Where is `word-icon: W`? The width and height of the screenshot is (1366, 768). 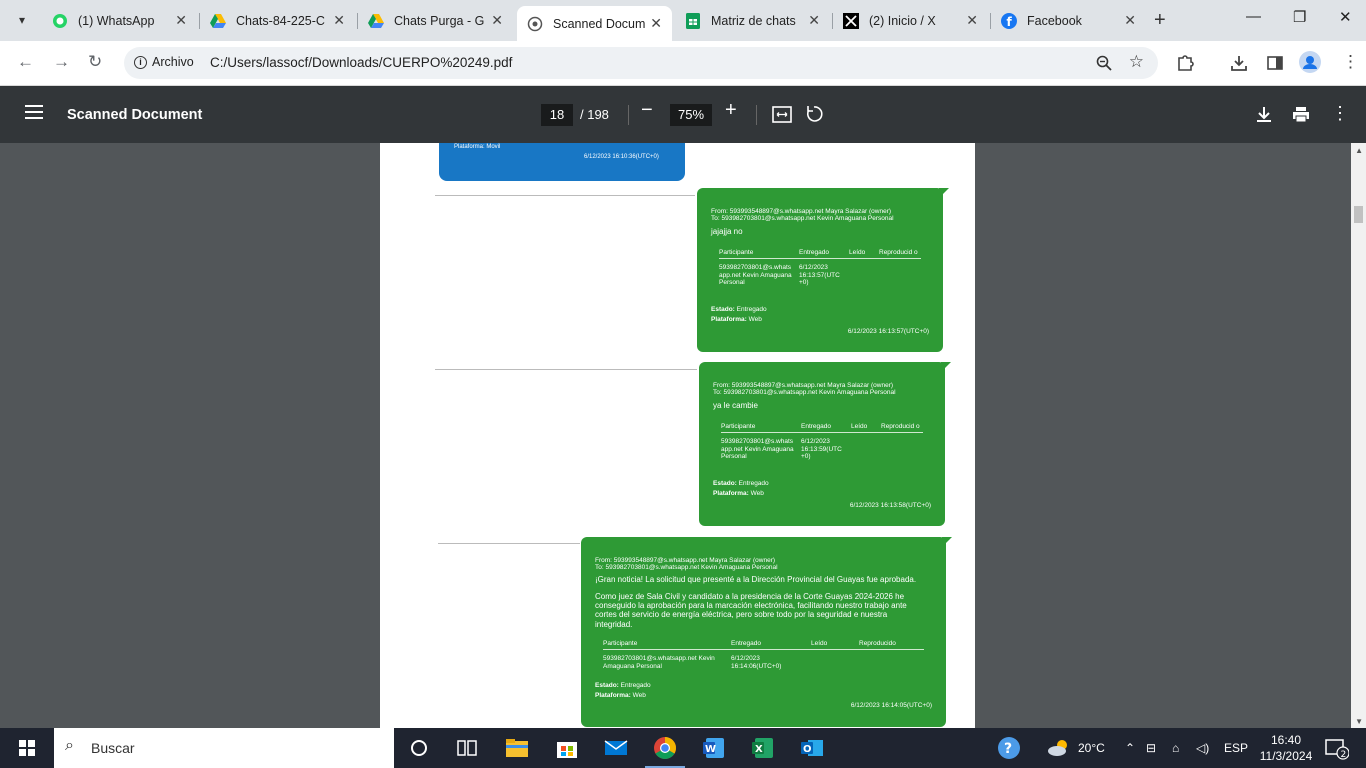
word-icon: W is located at coordinates (714, 748).